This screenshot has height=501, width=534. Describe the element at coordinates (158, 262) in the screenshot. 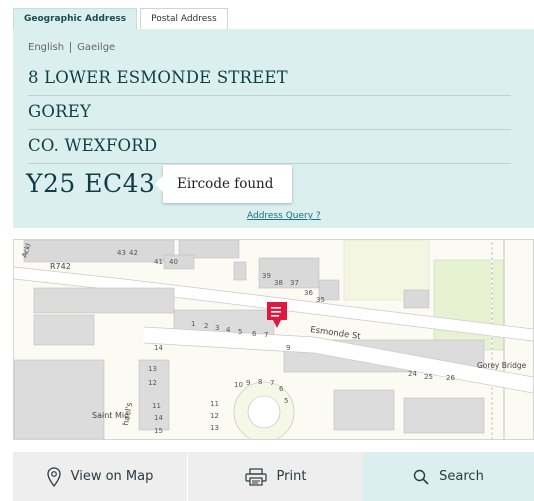

I see `svg-text: 41` at that location.